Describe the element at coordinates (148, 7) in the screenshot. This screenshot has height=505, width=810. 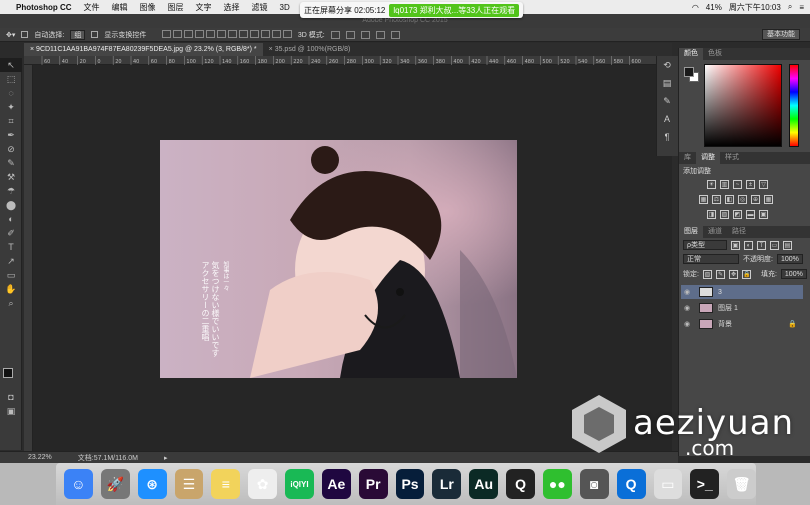
I see `menu-image: 图像` at that location.